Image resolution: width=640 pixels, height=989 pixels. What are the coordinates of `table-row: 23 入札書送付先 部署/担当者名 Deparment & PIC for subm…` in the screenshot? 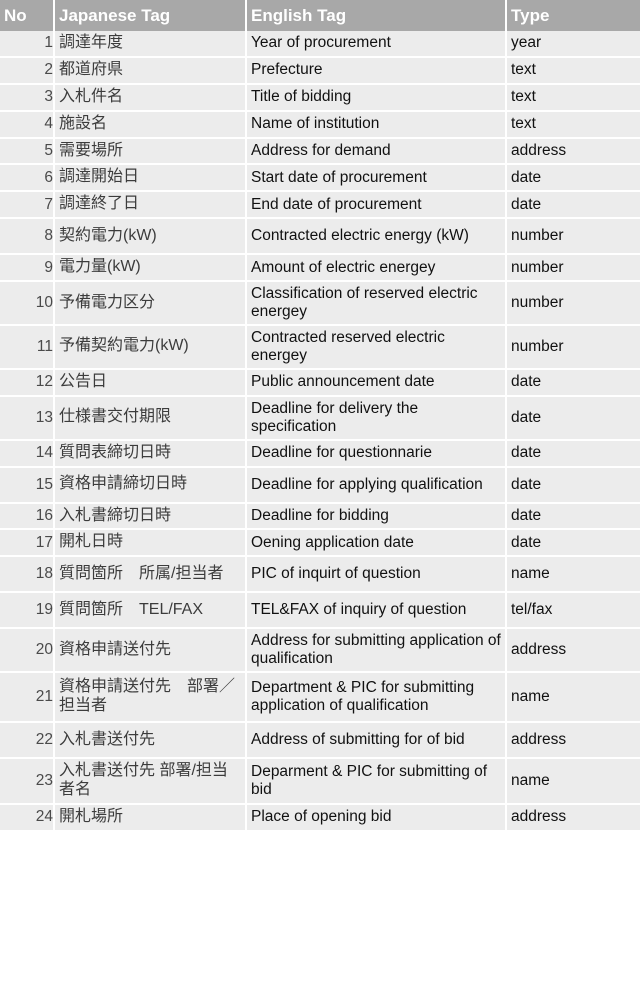 It's located at (320, 781).